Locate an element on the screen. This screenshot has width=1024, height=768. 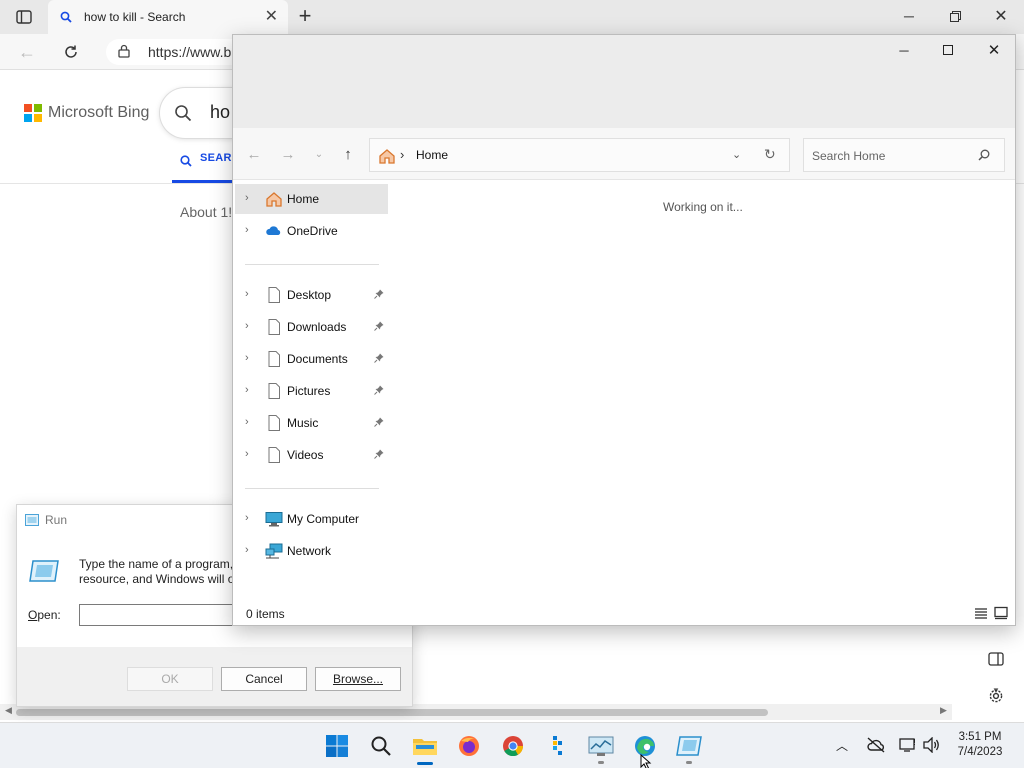
tab-actions-button is located at coordinates (24, 17).